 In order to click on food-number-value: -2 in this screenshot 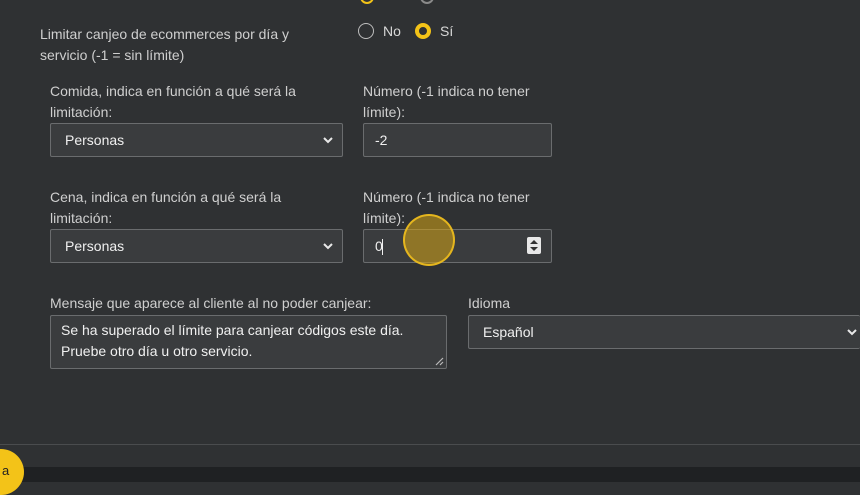, I will do `click(381, 140)`.